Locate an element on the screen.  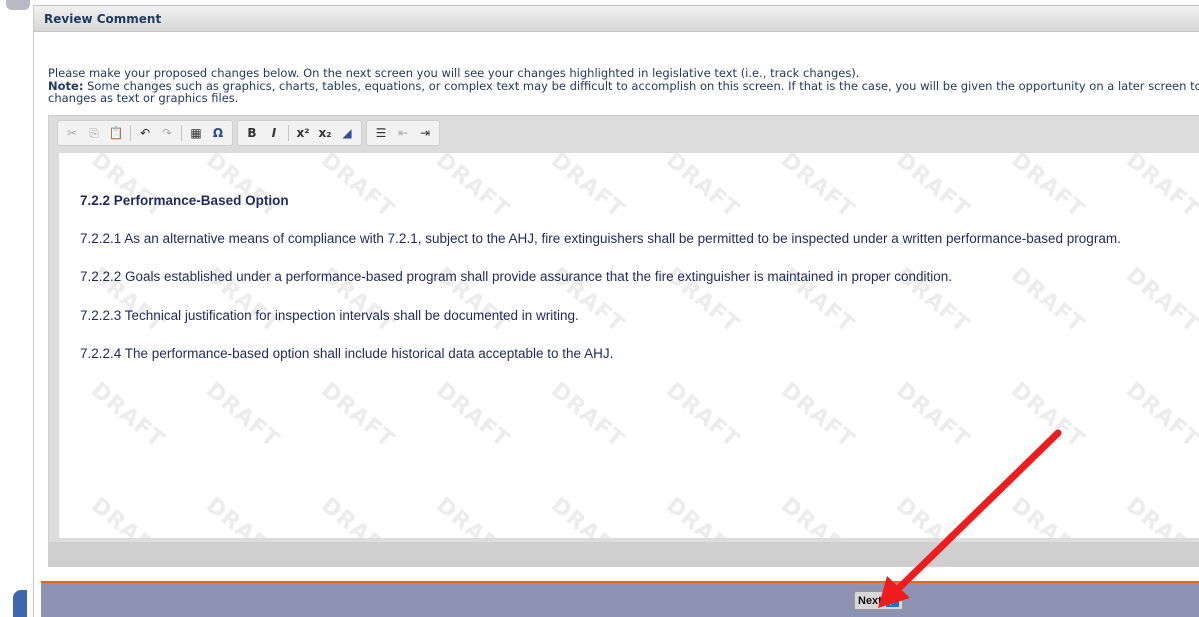
red-arrow-annotation is located at coordinates (970, 518).